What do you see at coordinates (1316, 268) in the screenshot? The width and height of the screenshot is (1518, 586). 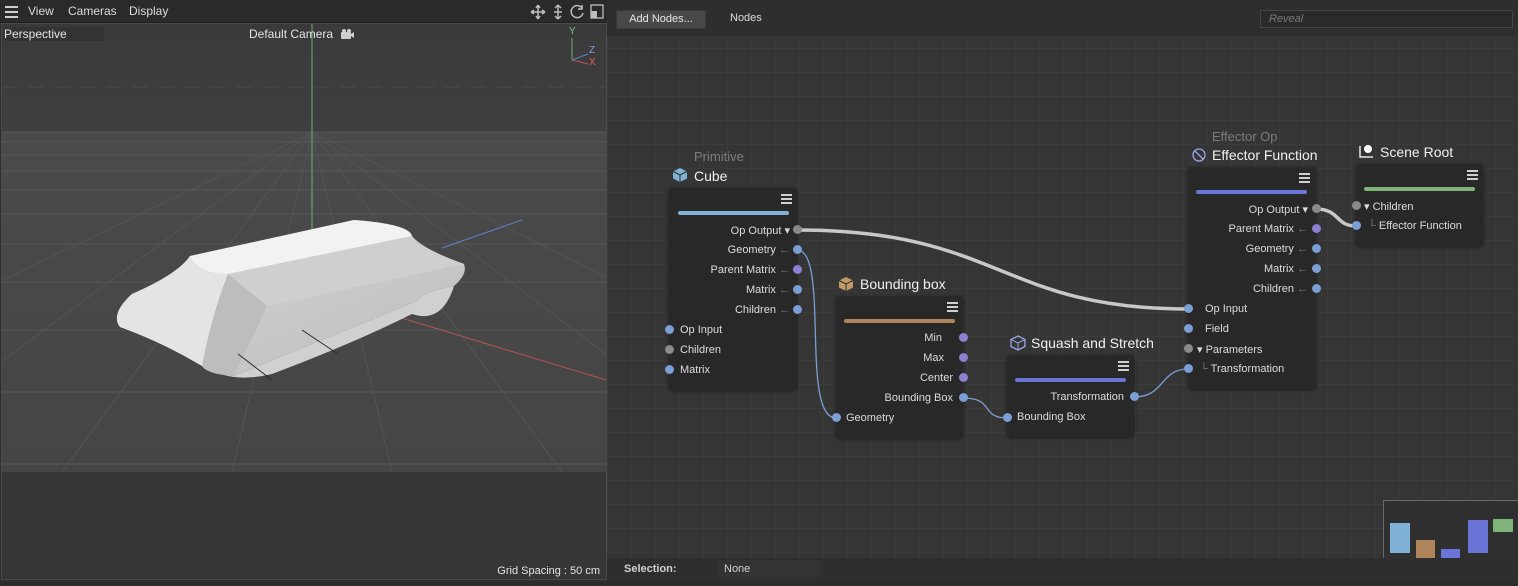 I see `effector-dot-matrix` at bounding box center [1316, 268].